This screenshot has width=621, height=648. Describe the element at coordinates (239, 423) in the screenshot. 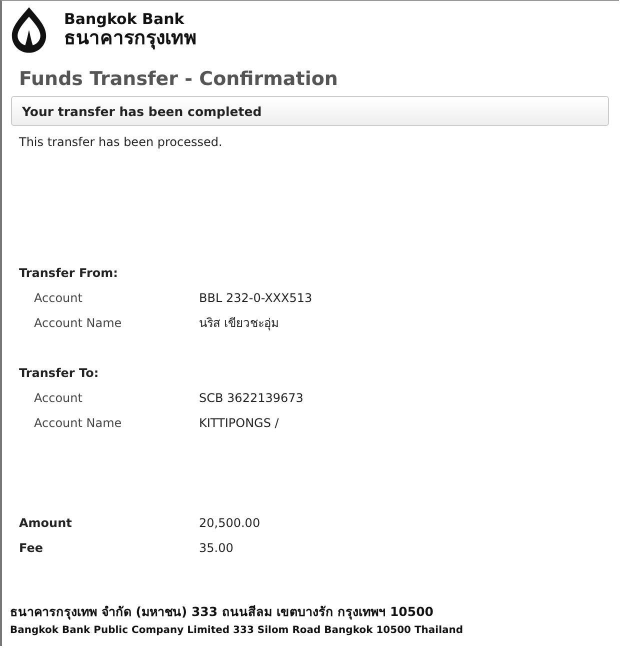

I see `field-value: KITTIPONGS /` at that location.